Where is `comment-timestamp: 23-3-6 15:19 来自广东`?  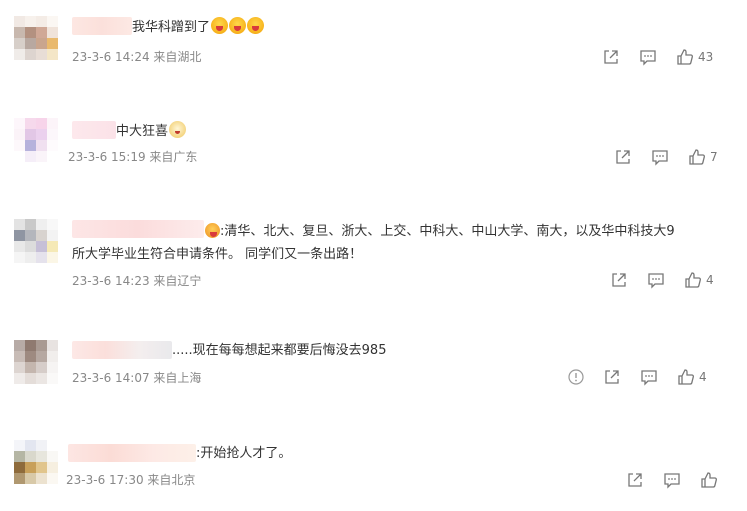 comment-timestamp: 23-3-6 15:19 来自广东 is located at coordinates (133, 157).